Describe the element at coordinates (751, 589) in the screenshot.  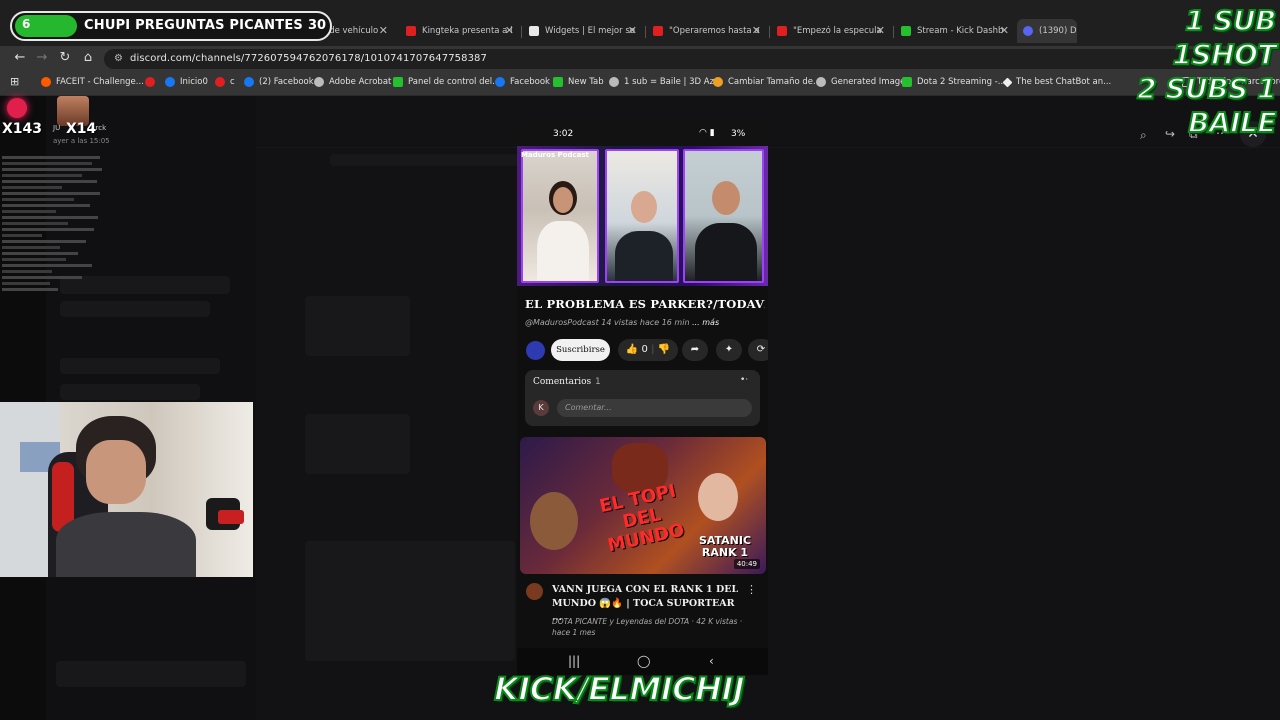
I see `kebab-menu-icon: ⋮` at that location.